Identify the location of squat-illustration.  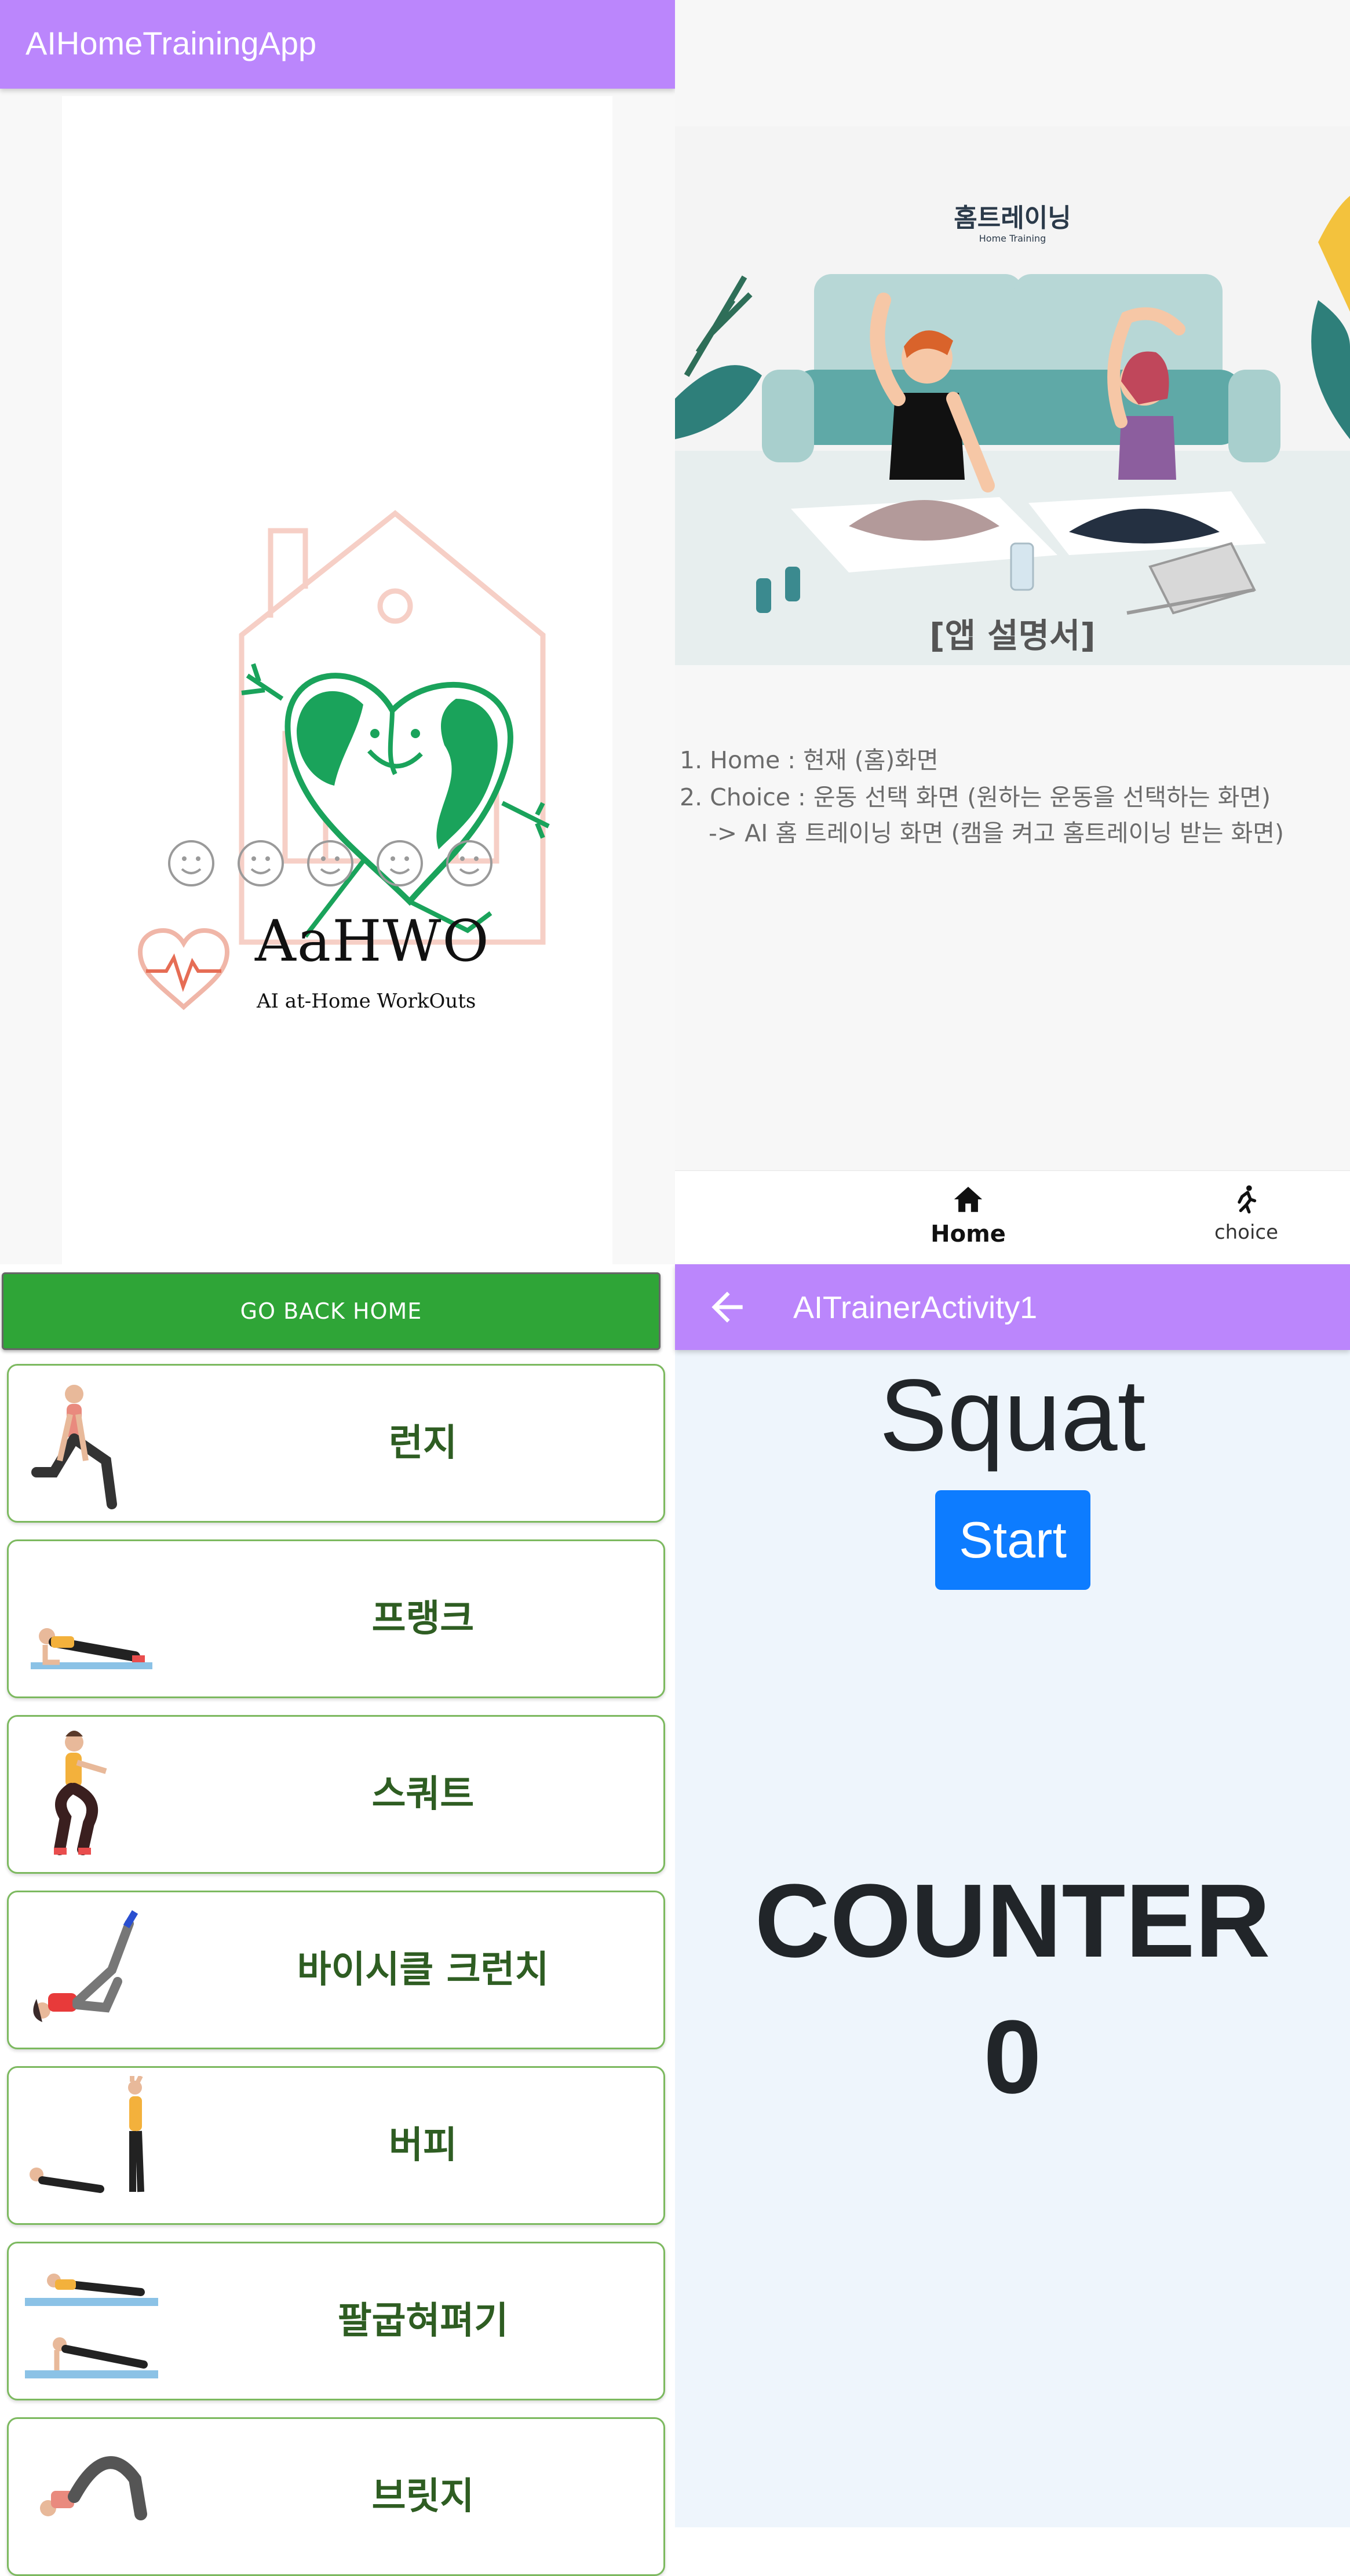
(81, 1793).